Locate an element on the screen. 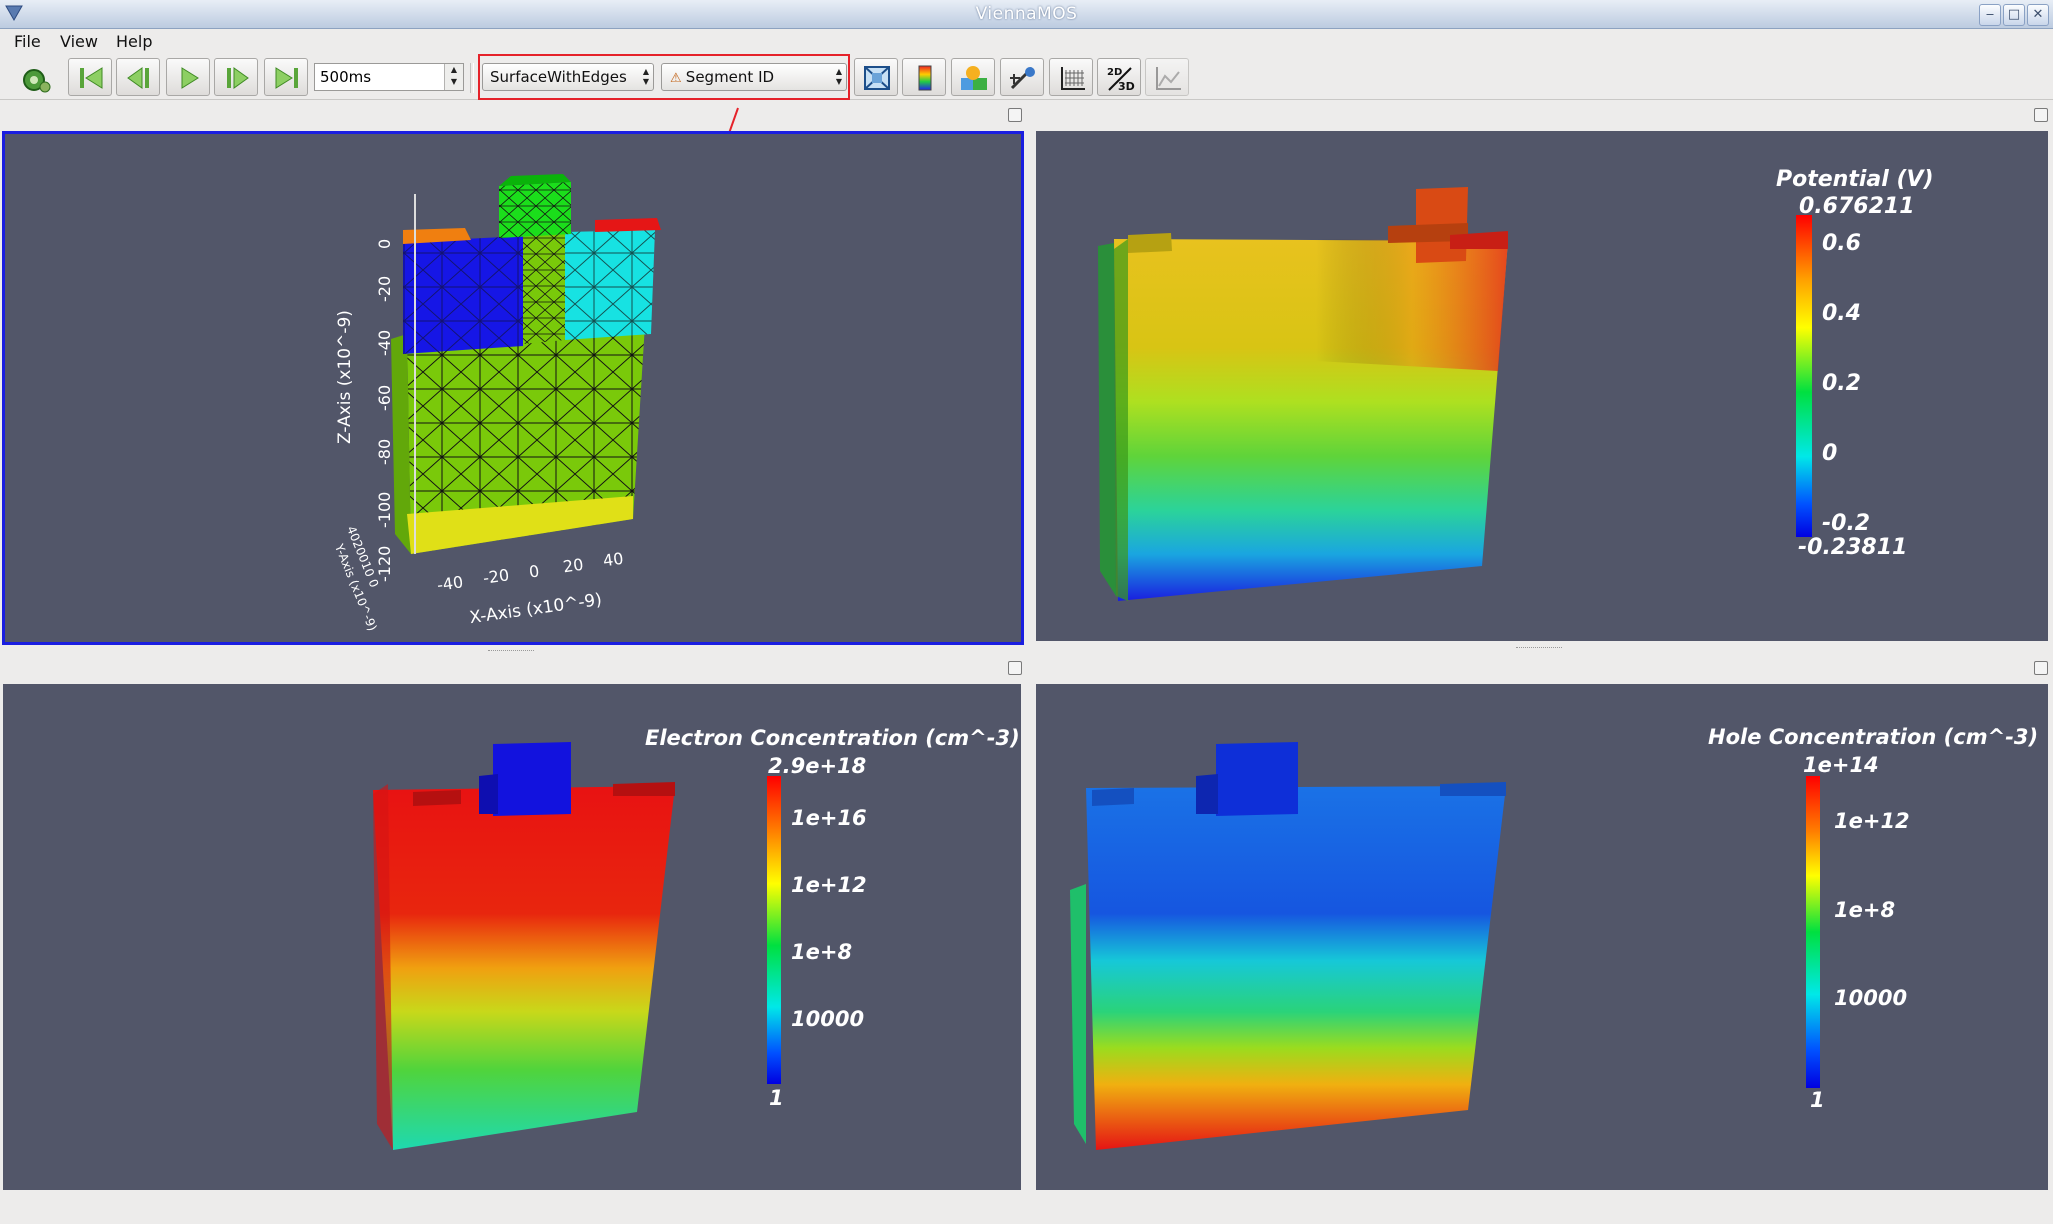  menu-view: View is located at coordinates (79, 41).